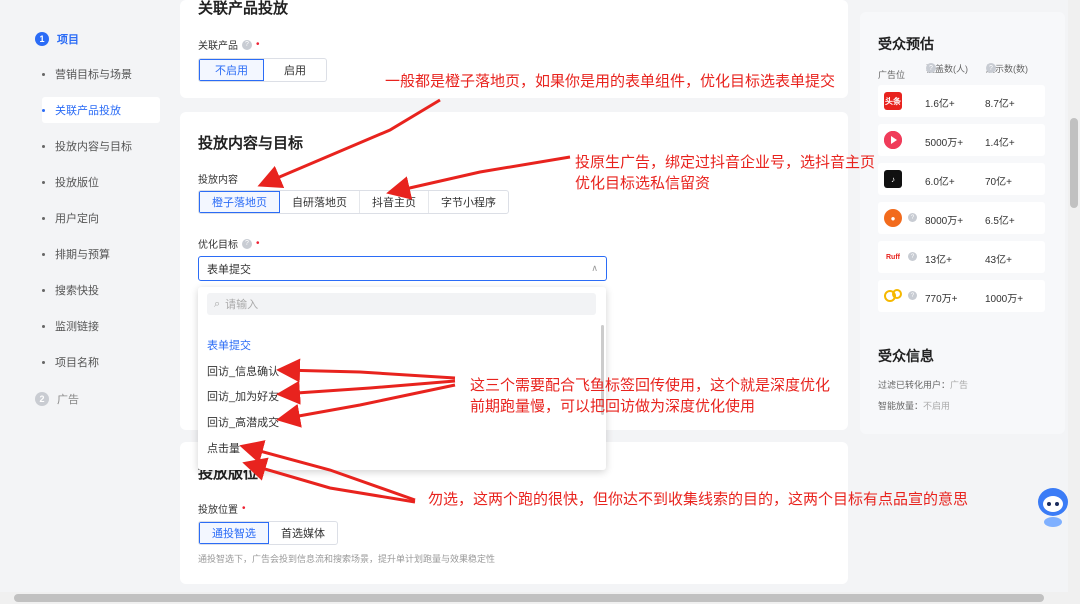 The width and height of the screenshot is (1080, 604). I want to click on xigua-logo-icon, so click(893, 140).